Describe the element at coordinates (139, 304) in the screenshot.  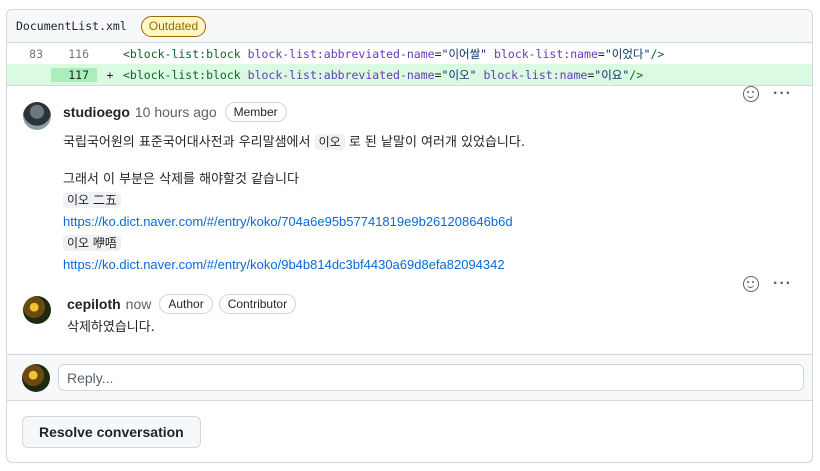
I see `comment-timestamp: now` at that location.